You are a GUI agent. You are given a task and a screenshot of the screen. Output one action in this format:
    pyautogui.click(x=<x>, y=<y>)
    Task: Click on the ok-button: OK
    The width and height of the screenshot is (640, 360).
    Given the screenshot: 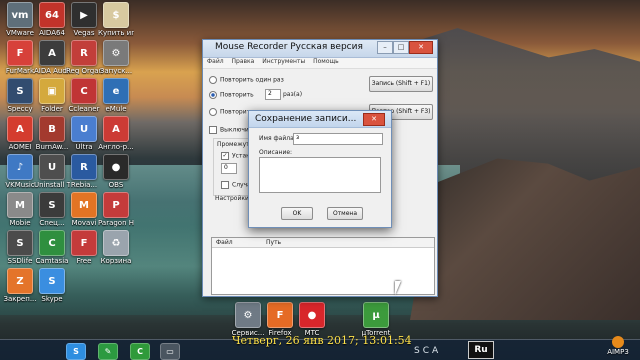 What is the action you would take?
    pyautogui.click(x=297, y=213)
    